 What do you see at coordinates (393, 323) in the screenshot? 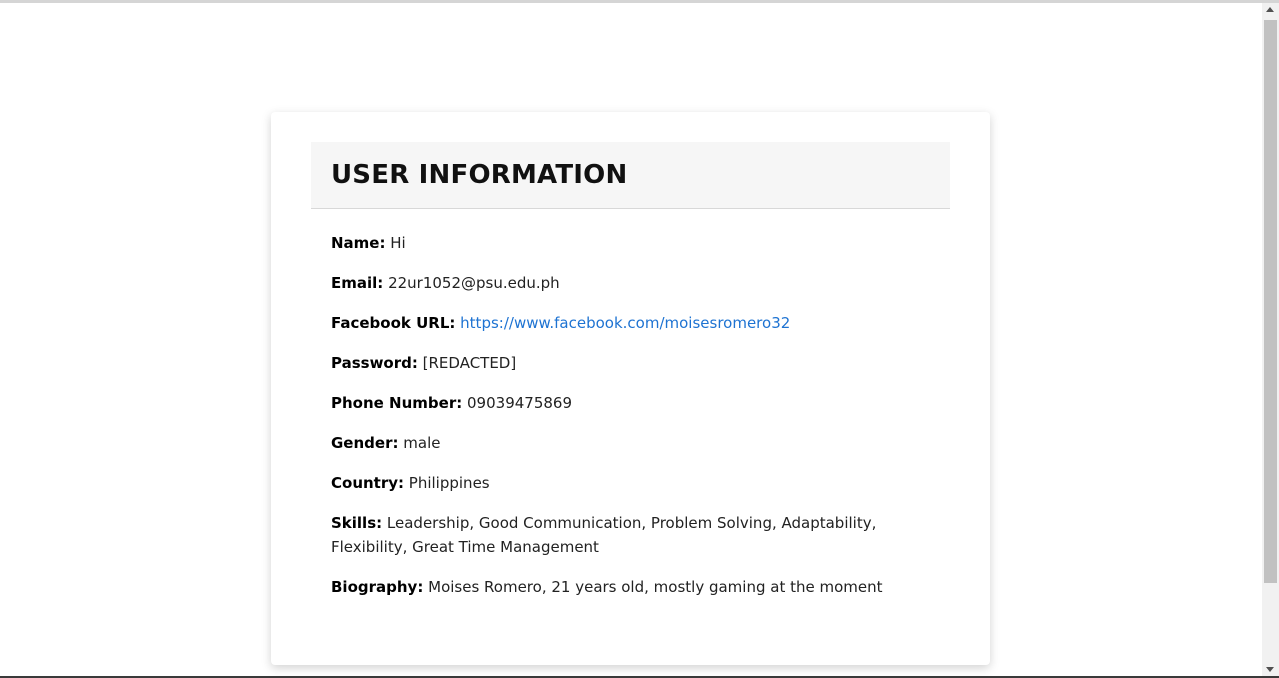
I see `field-facebook-label: Facebook URL:` at bounding box center [393, 323].